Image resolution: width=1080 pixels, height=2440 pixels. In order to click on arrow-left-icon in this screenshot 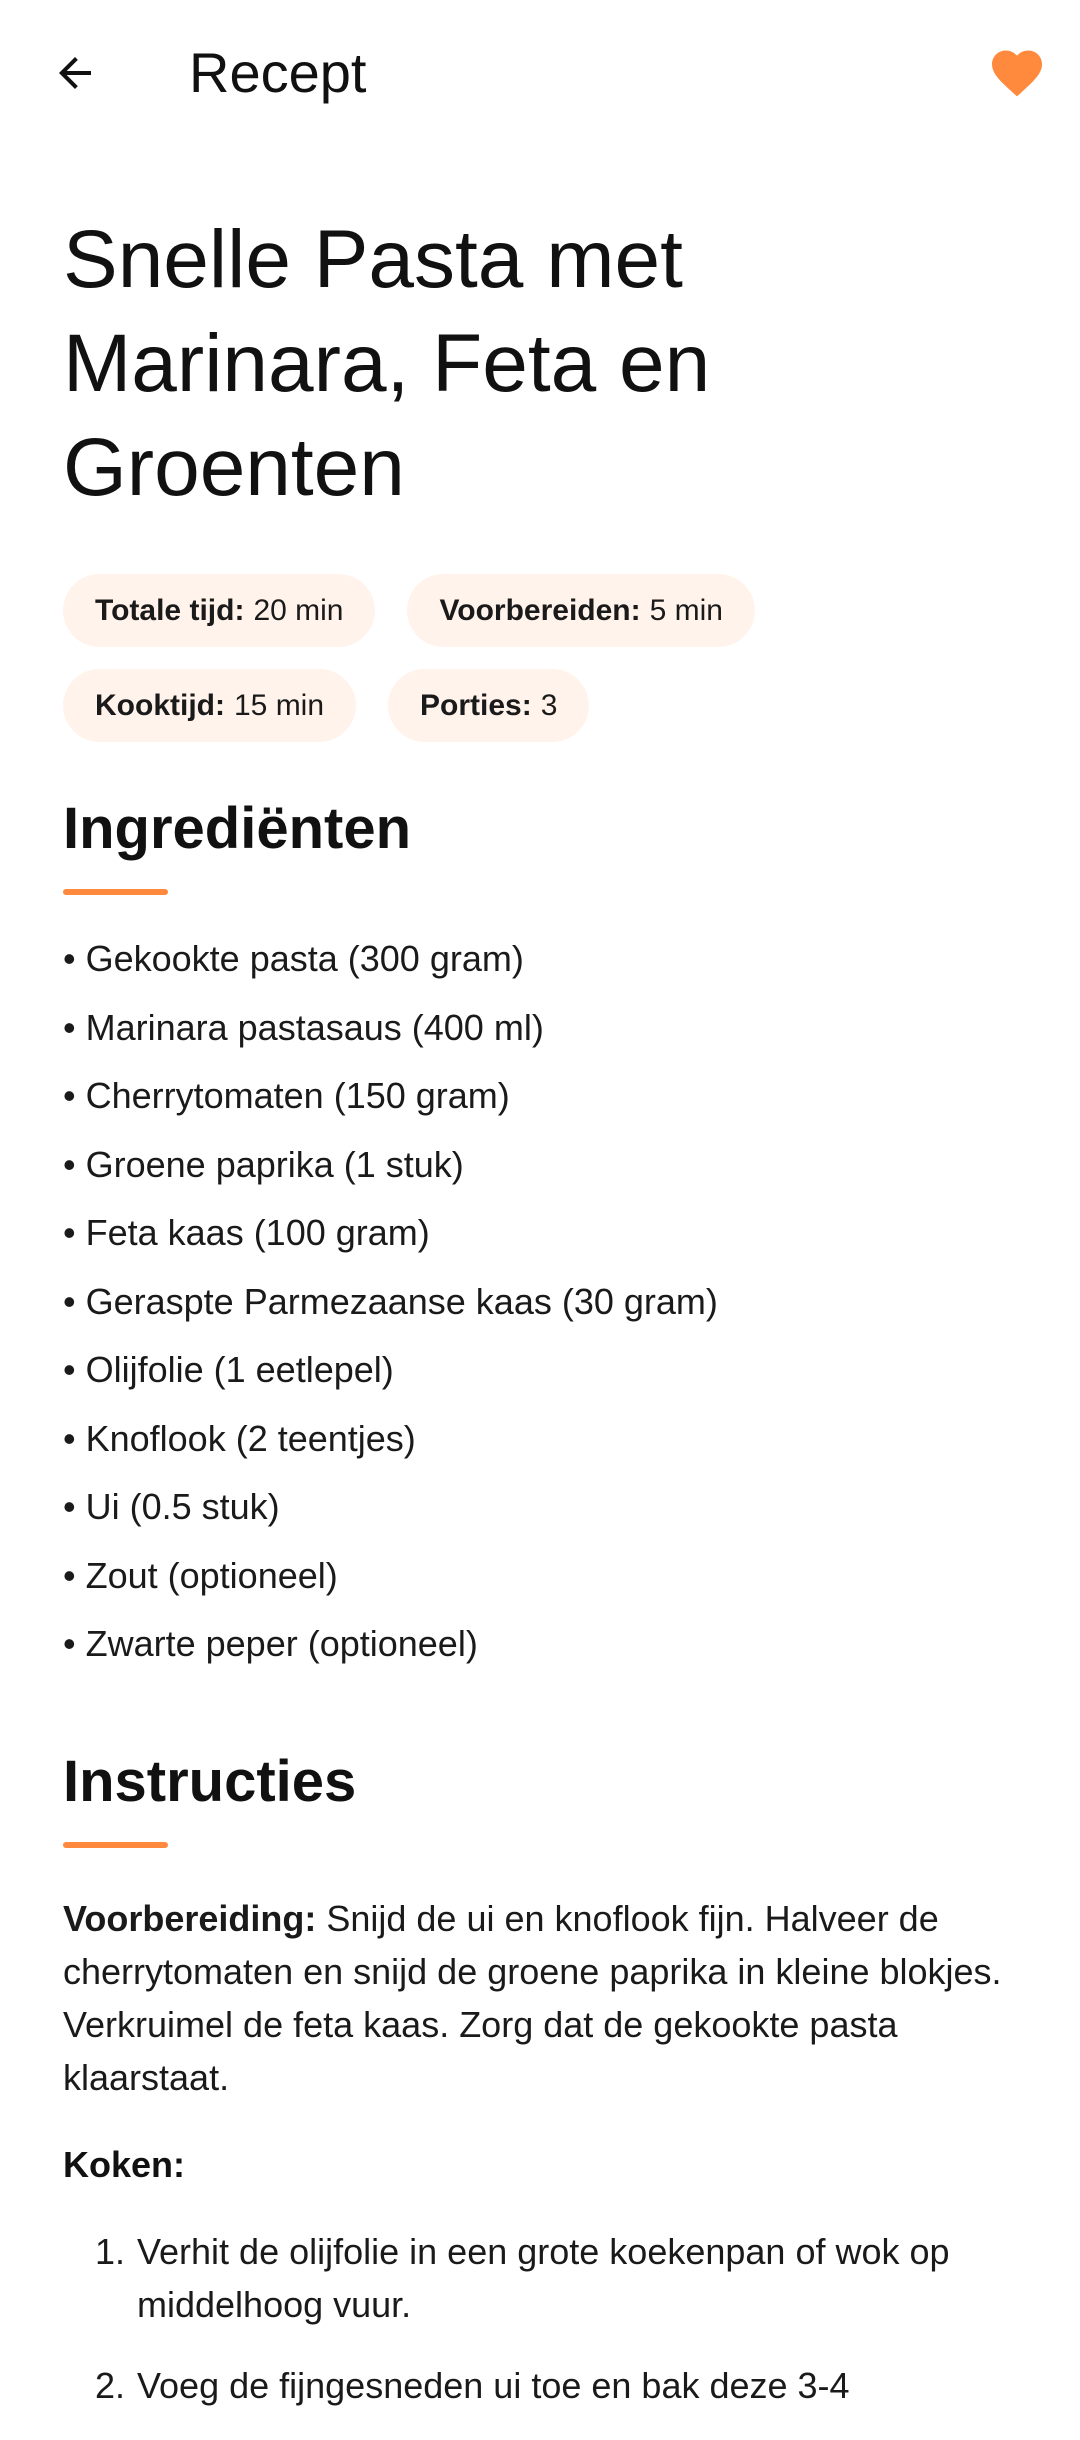, I will do `click(75, 73)`.